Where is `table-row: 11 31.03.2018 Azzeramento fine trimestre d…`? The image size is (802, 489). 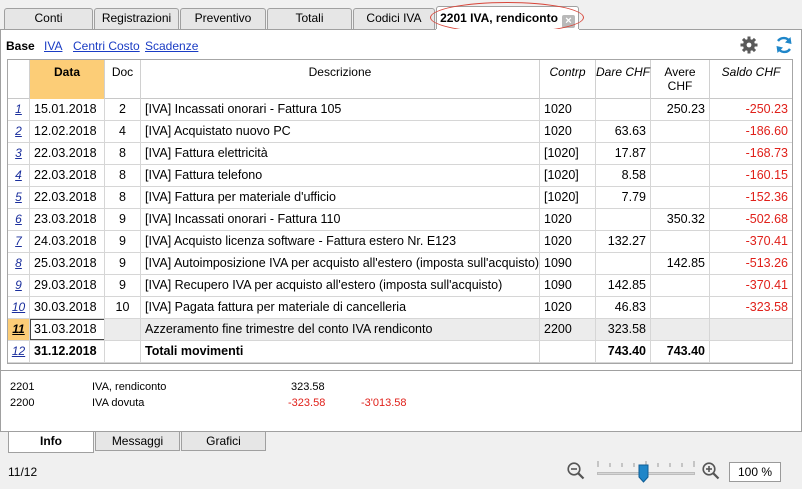
table-row: 11 31.03.2018 Azzeramento fine trimestre d… is located at coordinates (400, 330).